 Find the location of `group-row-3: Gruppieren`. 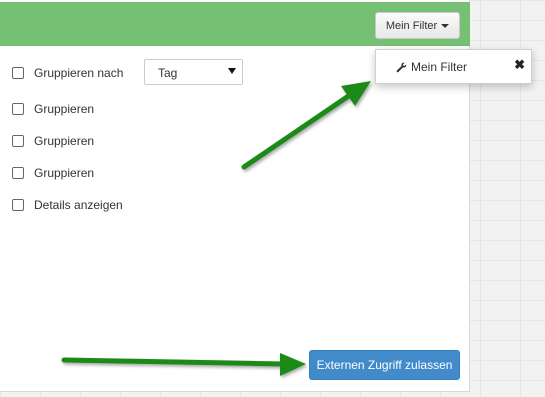

group-row-3: Gruppieren is located at coordinates (53, 173).